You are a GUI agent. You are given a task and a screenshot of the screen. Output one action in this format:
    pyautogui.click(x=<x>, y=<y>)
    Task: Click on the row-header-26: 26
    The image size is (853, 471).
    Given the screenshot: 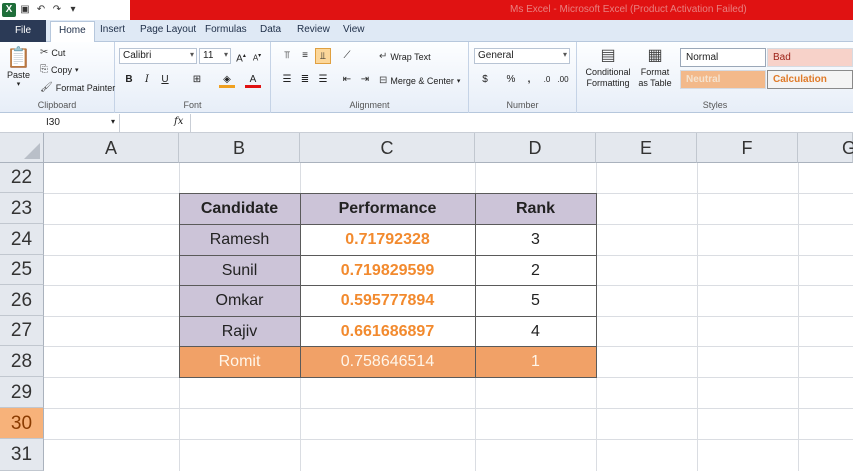 What is the action you would take?
    pyautogui.click(x=22, y=300)
    